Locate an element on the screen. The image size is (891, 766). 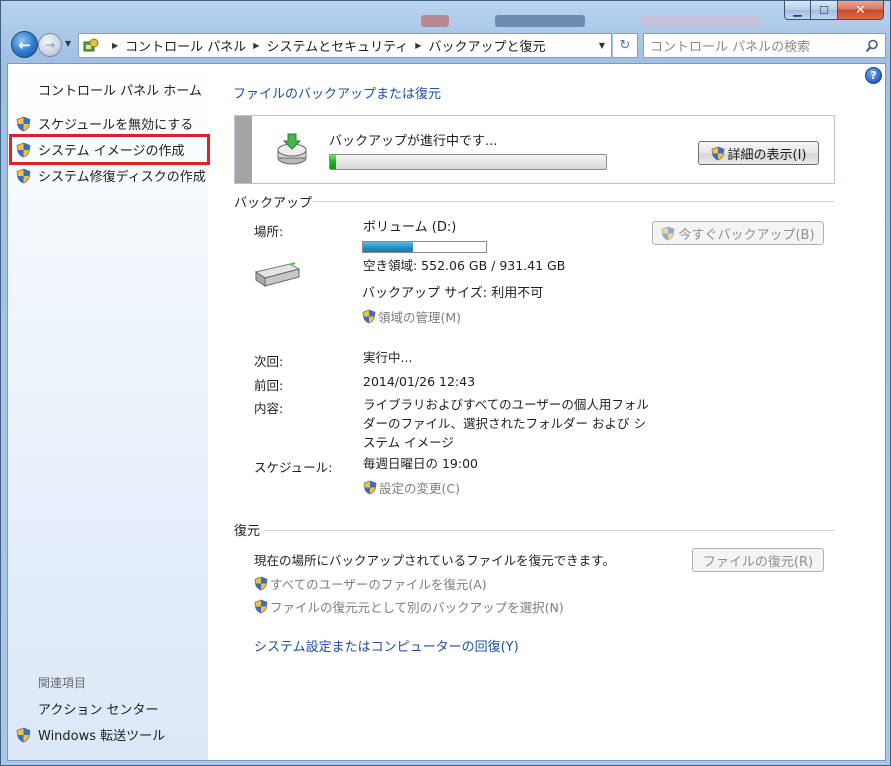
restore-files-button: ファイルの復元(R) is located at coordinates (758, 560).